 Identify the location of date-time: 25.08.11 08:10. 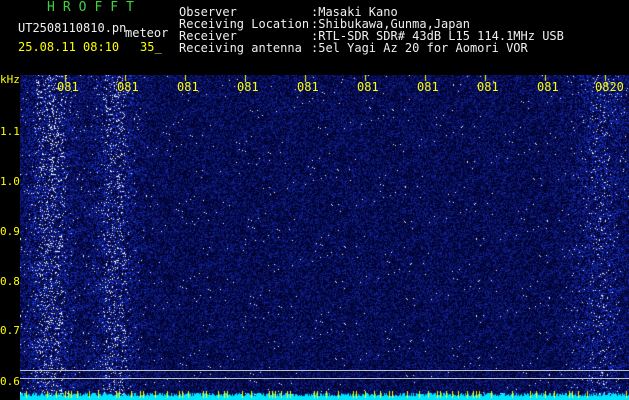
(69, 47).